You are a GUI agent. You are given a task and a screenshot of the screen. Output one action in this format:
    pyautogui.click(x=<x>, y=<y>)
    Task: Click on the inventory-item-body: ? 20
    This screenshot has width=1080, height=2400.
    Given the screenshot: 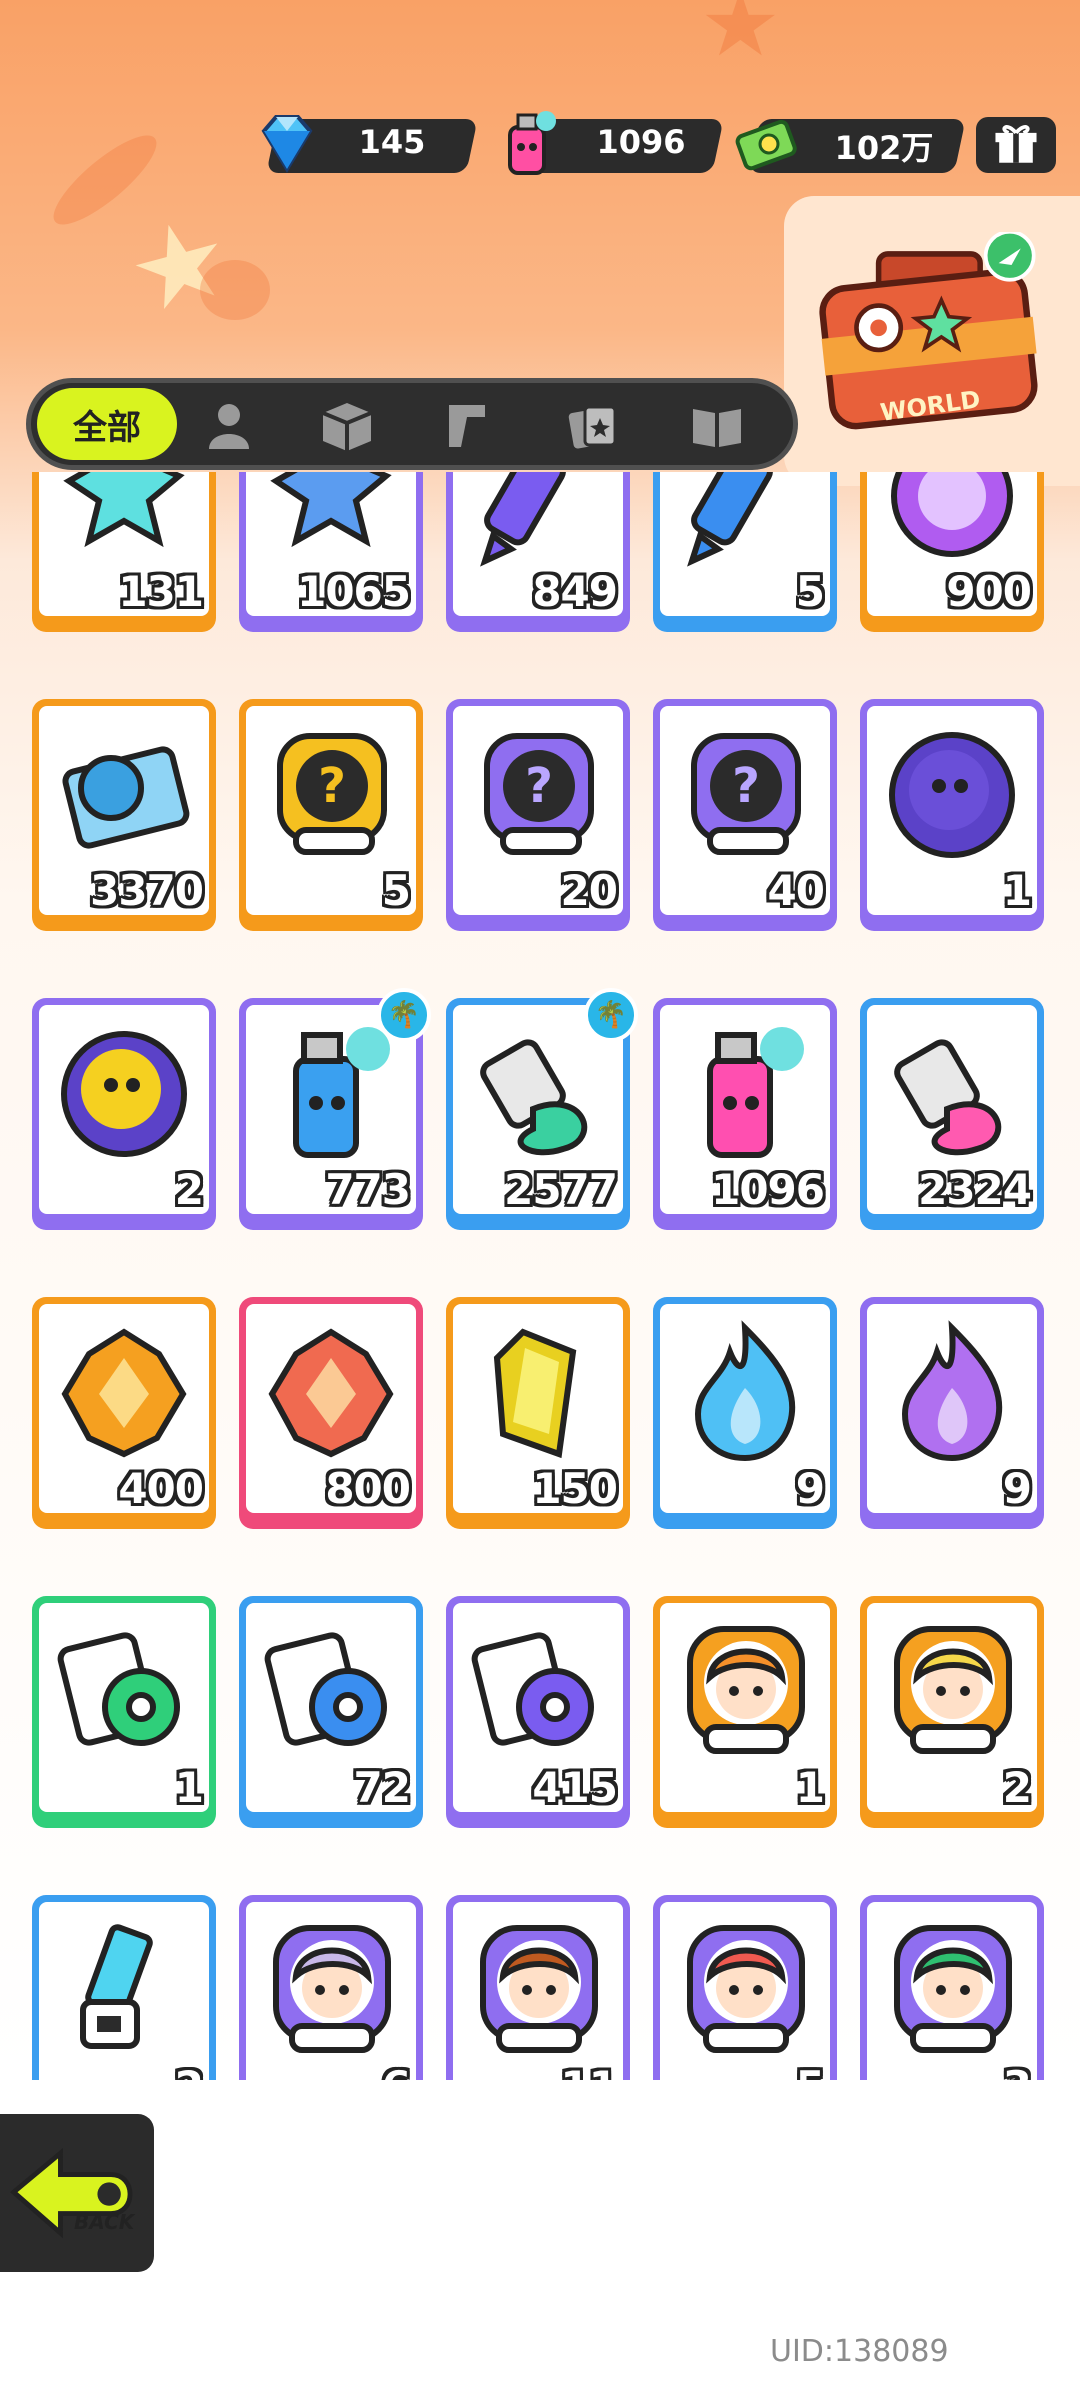 What is the action you would take?
    pyautogui.click(x=538, y=810)
    